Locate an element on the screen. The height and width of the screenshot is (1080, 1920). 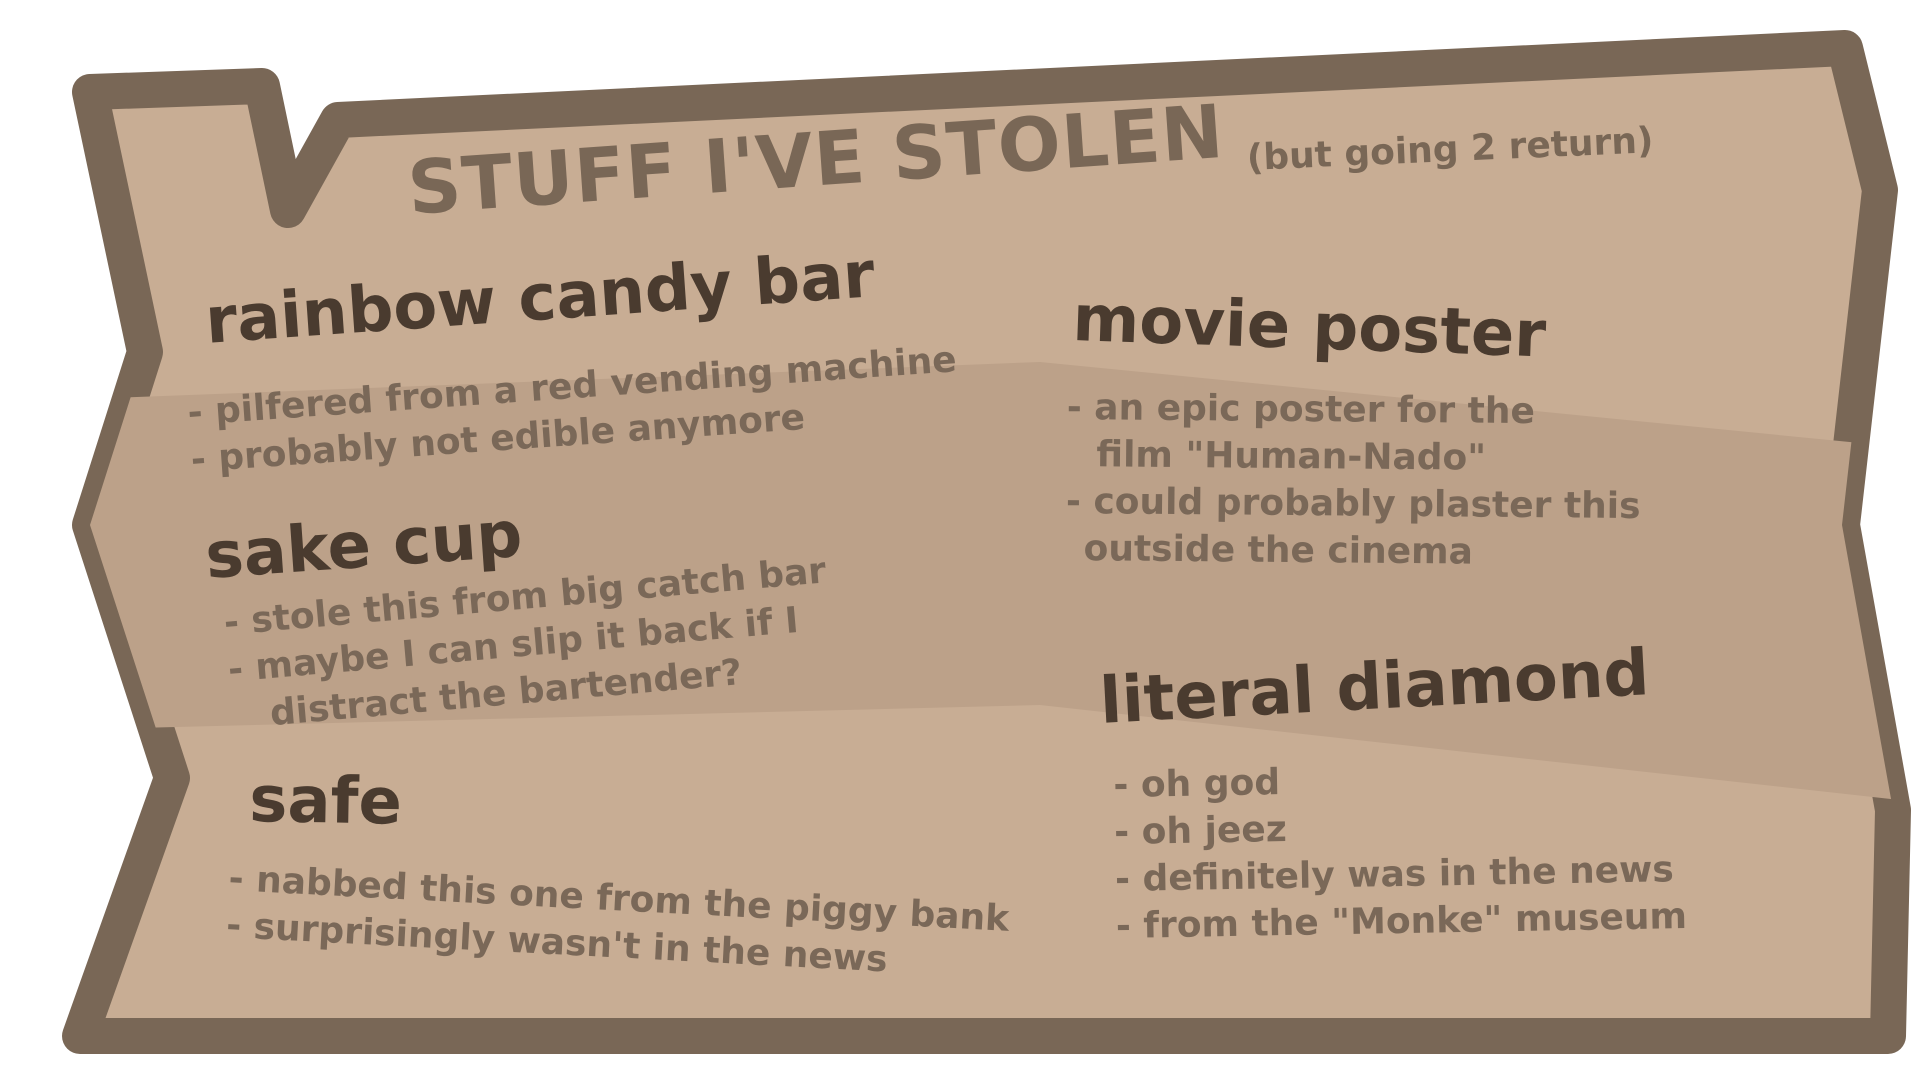
item-note: film "Human-Nado" is located at coordinates (1291, 456).